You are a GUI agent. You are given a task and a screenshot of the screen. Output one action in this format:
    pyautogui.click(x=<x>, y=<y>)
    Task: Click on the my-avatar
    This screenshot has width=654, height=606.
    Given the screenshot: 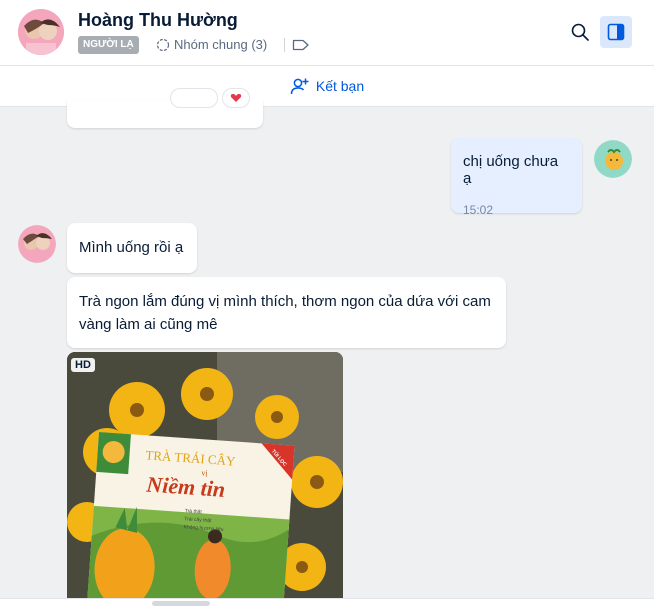 What is the action you would take?
    pyautogui.click(x=613, y=159)
    